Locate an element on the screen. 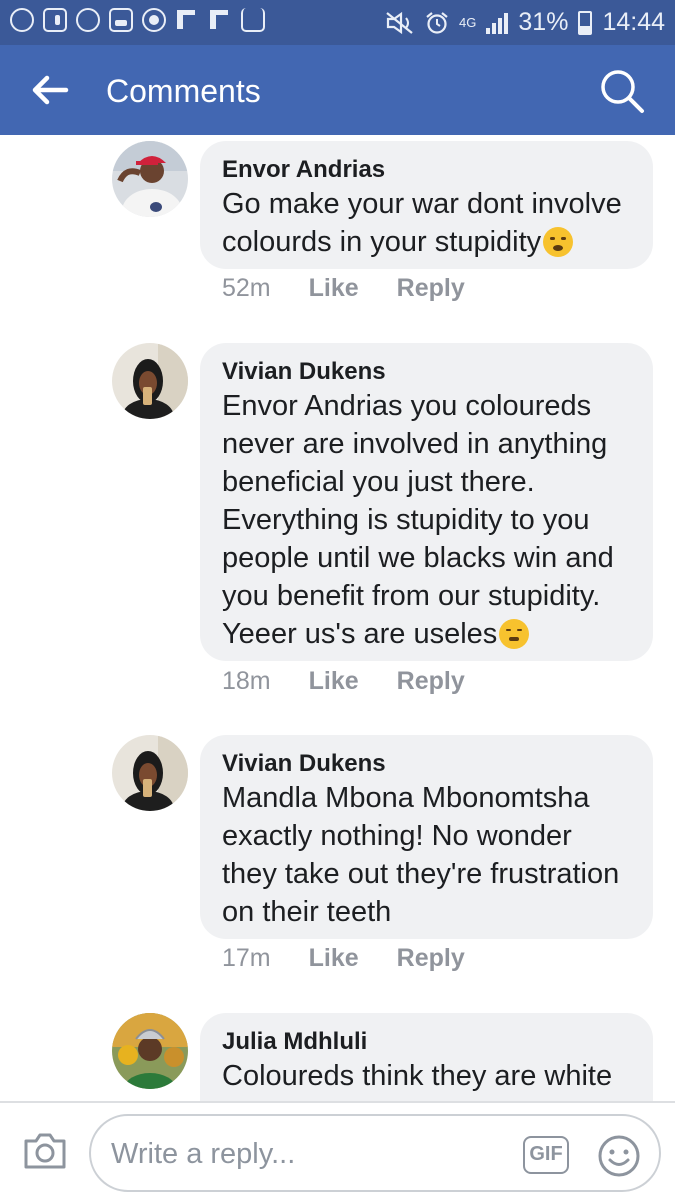 This screenshot has width=675, height=1200. signal-icon is located at coordinates (497, 23).